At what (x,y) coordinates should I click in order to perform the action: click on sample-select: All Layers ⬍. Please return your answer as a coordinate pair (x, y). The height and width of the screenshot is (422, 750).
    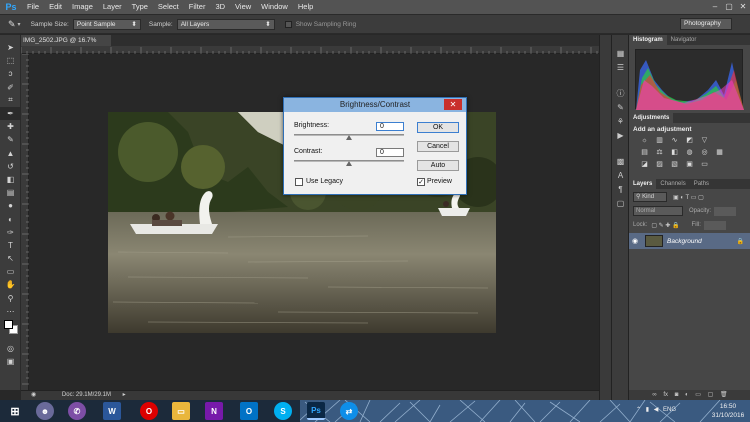
    Looking at the image, I should click on (225, 24).